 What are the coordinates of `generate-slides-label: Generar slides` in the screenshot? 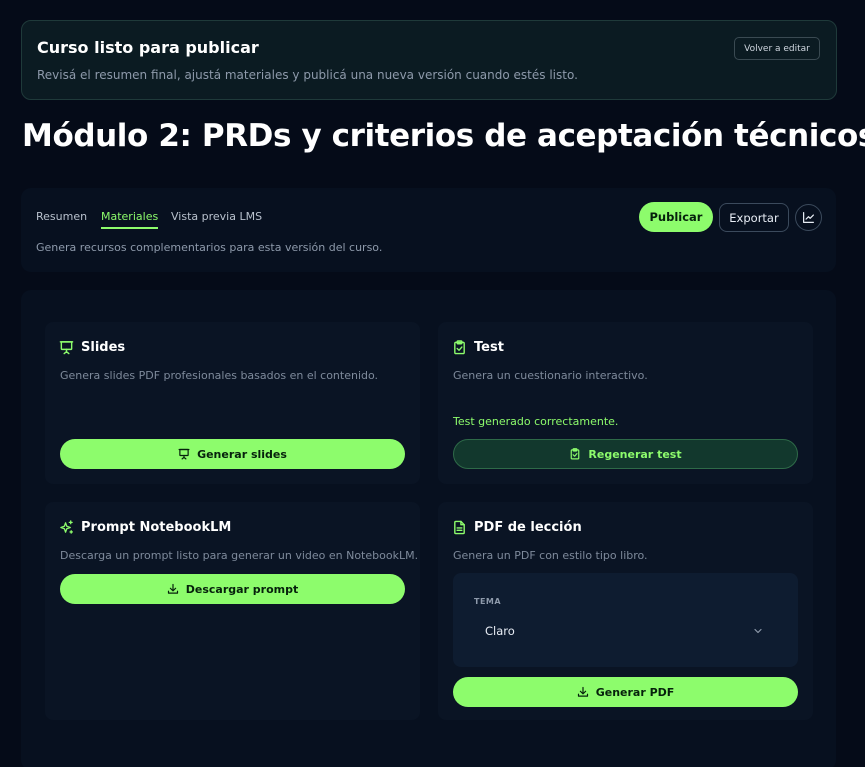 It's located at (242, 454).